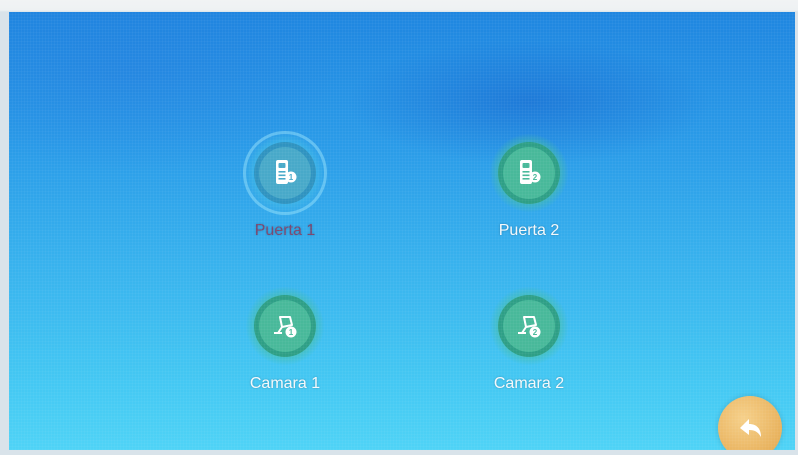 The height and width of the screenshot is (455, 798). Describe the element at coordinates (285, 173) in the screenshot. I see `door-station-1-icon: 1` at that location.